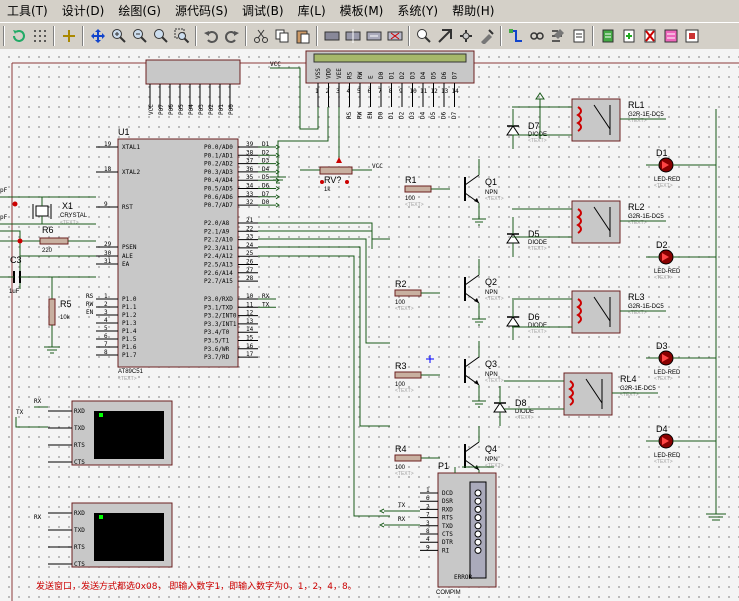 This screenshot has width=739, height=601. What do you see at coordinates (331, 36) in the screenshot?
I see `block-copy-button` at bounding box center [331, 36].